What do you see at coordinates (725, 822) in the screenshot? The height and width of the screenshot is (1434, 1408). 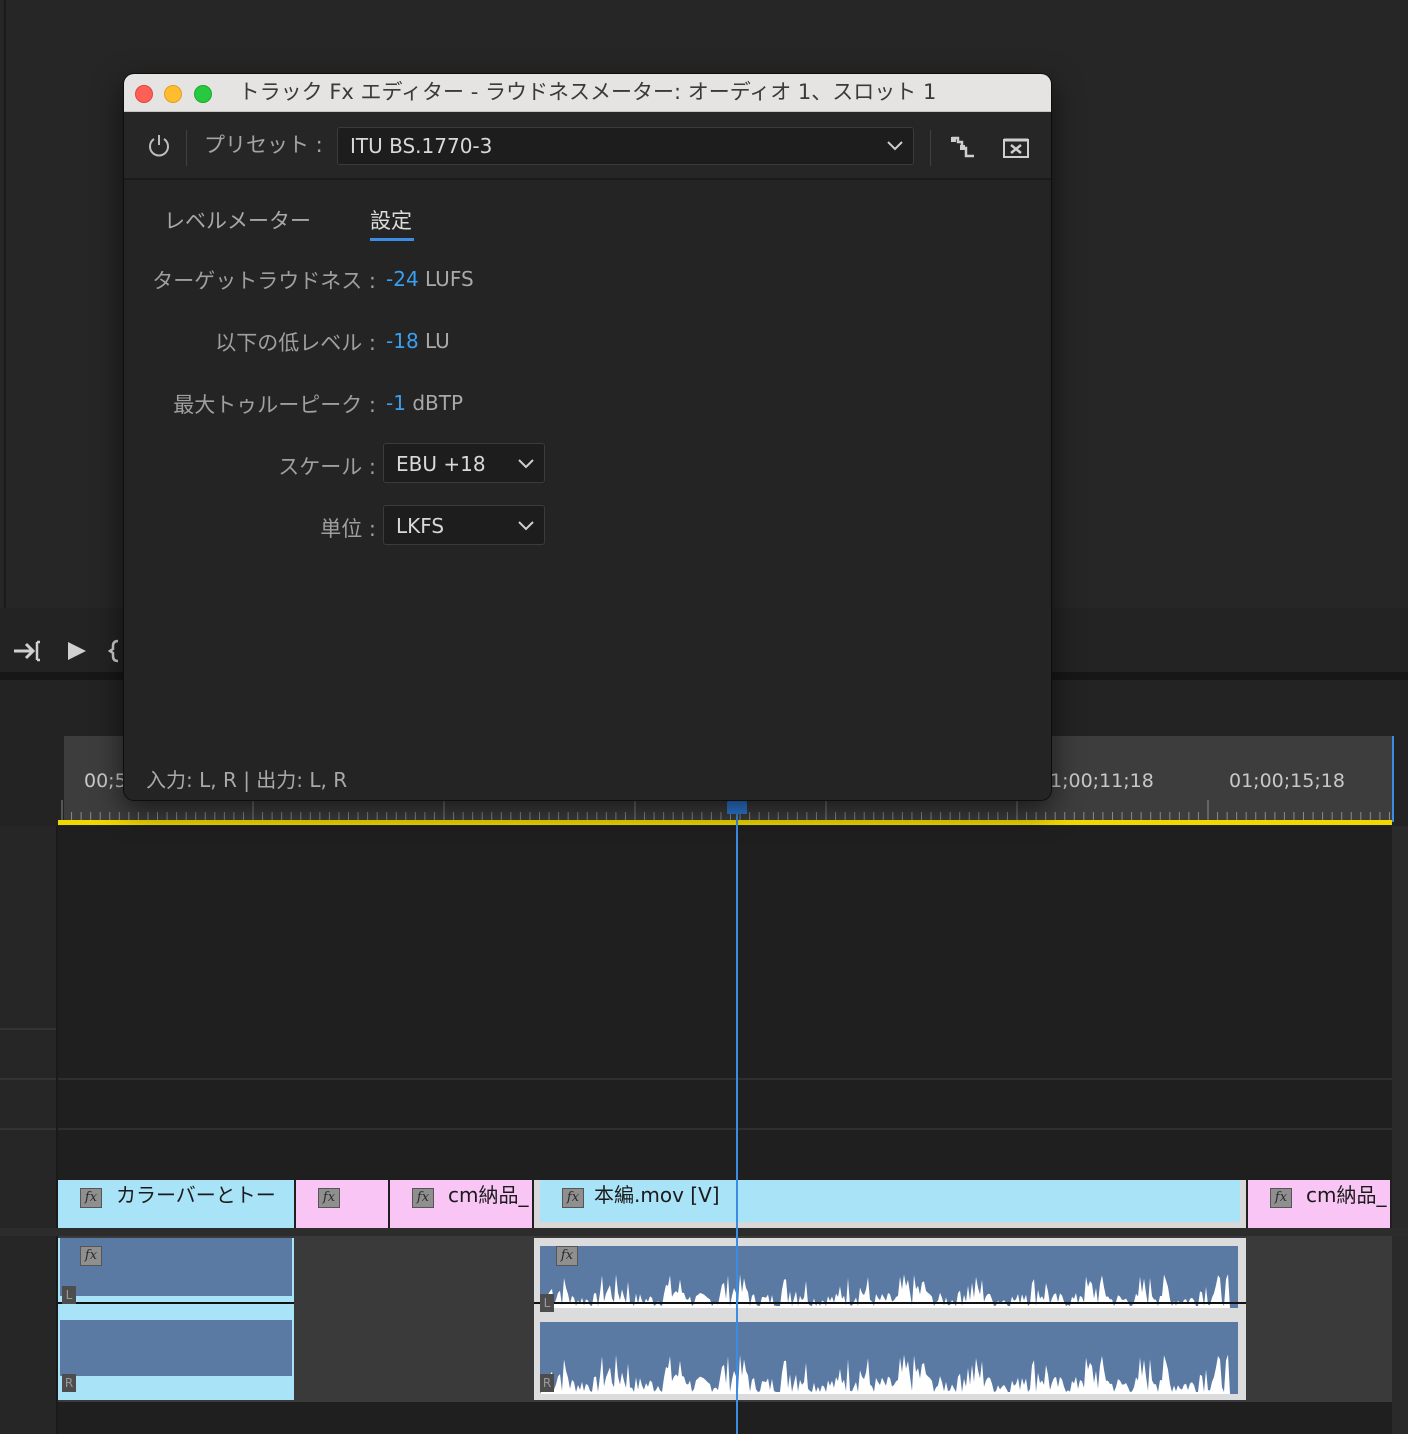 I see `work-area-bar` at bounding box center [725, 822].